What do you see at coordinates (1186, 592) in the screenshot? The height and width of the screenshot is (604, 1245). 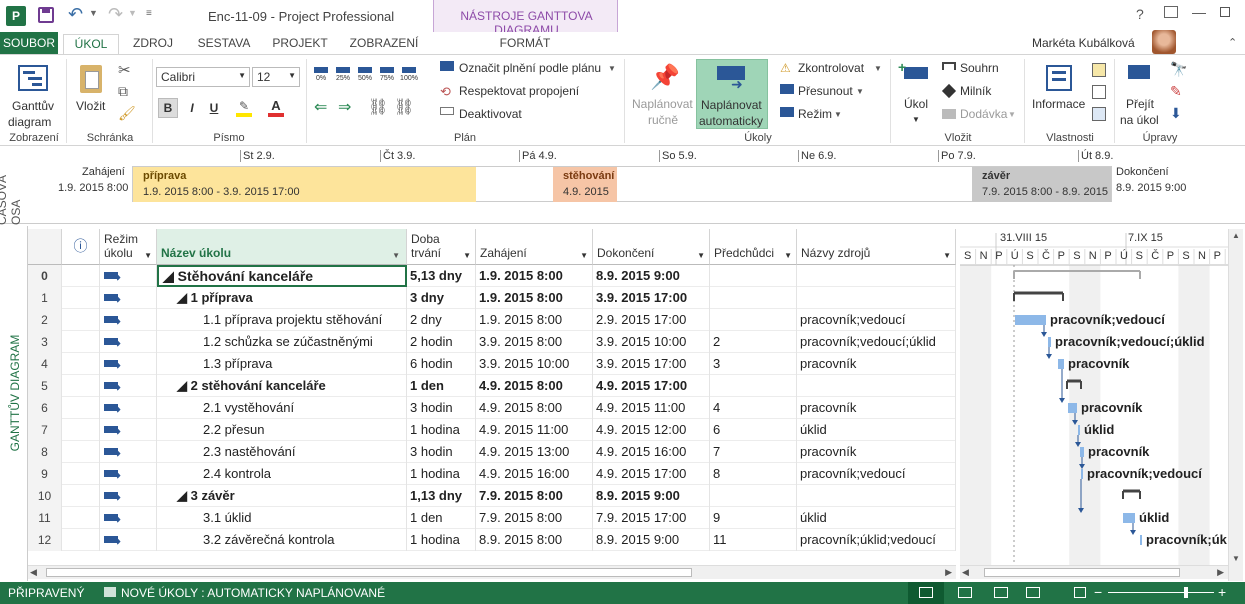 I see `zoom-slider-thumb` at bounding box center [1186, 592].